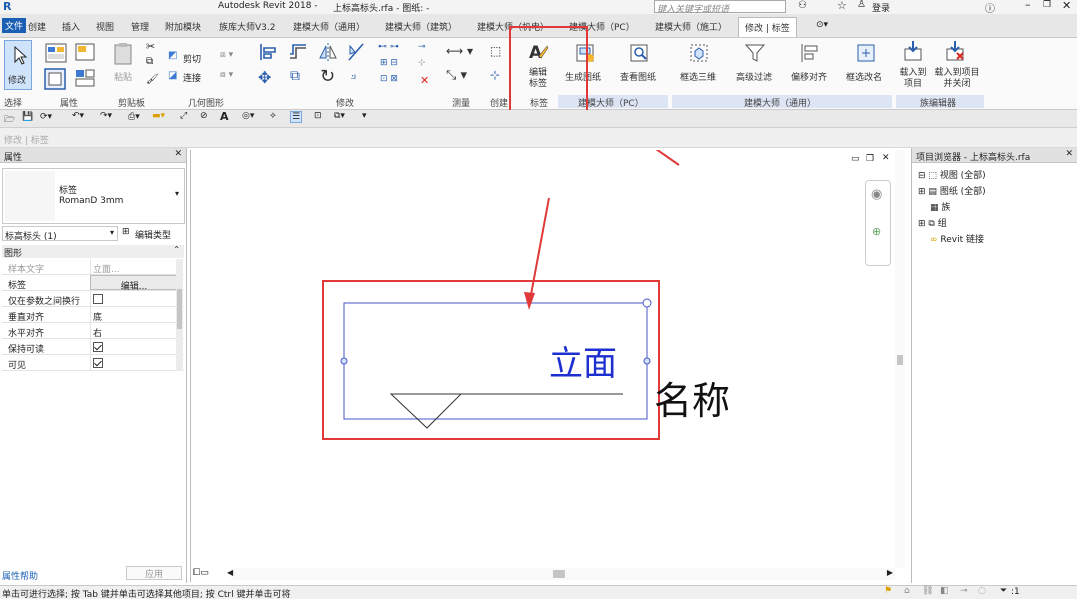  Describe the element at coordinates (105, 26) in the screenshot. I see `tab-view: 视图` at that location.